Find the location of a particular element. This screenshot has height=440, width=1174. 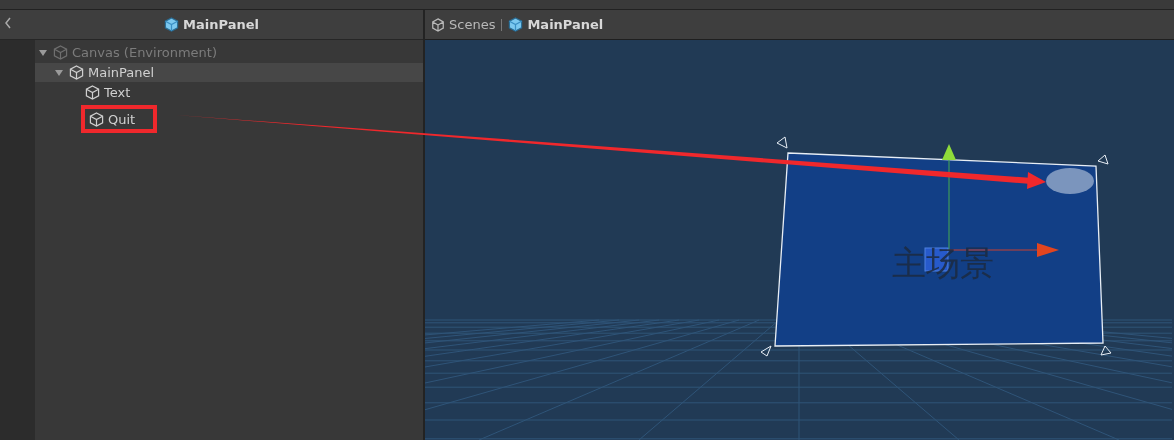

button-ellipse is located at coordinates (1070, 181).